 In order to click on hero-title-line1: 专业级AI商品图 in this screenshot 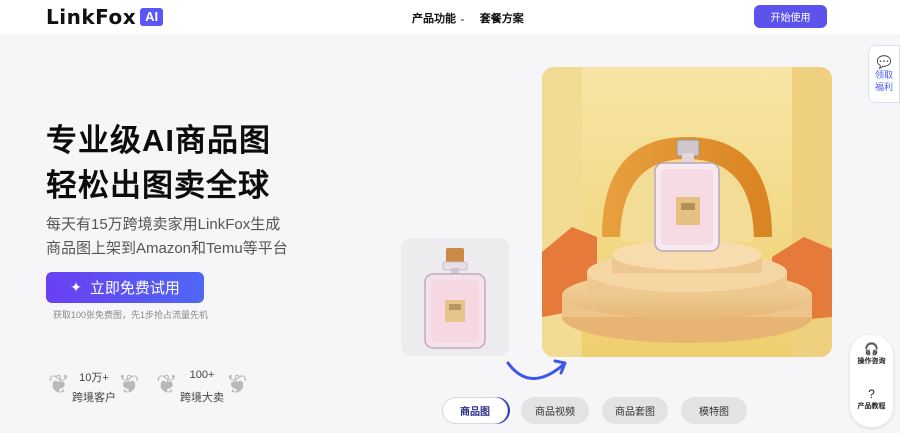, I will do `click(158, 140)`.